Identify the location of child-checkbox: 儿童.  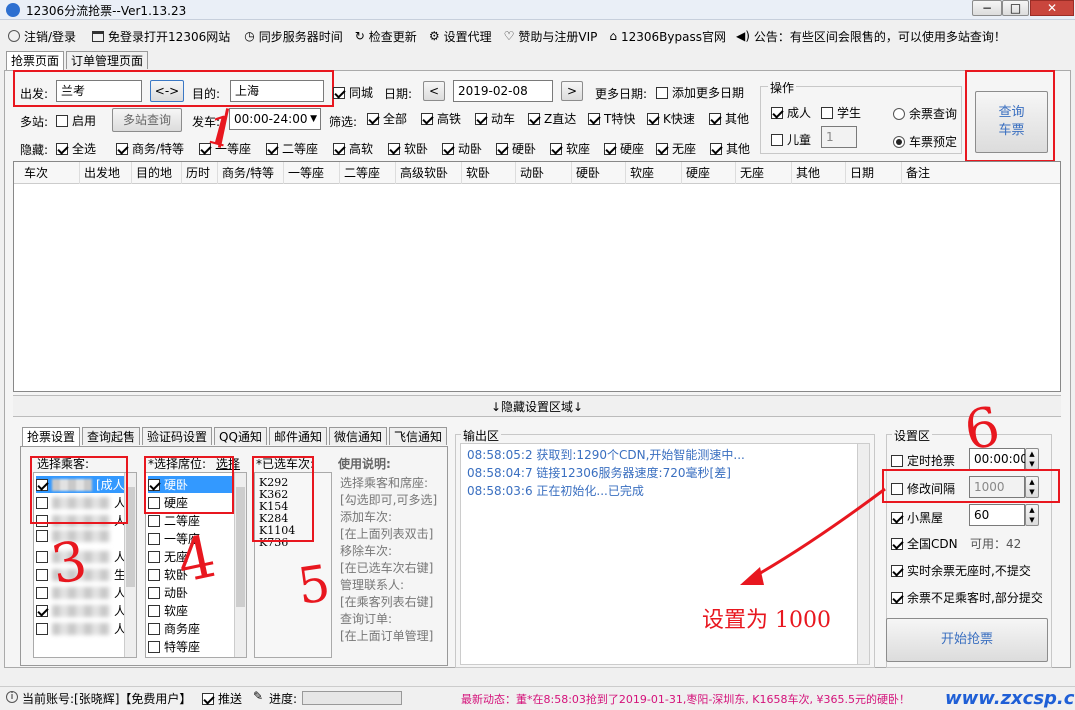
(791, 139).